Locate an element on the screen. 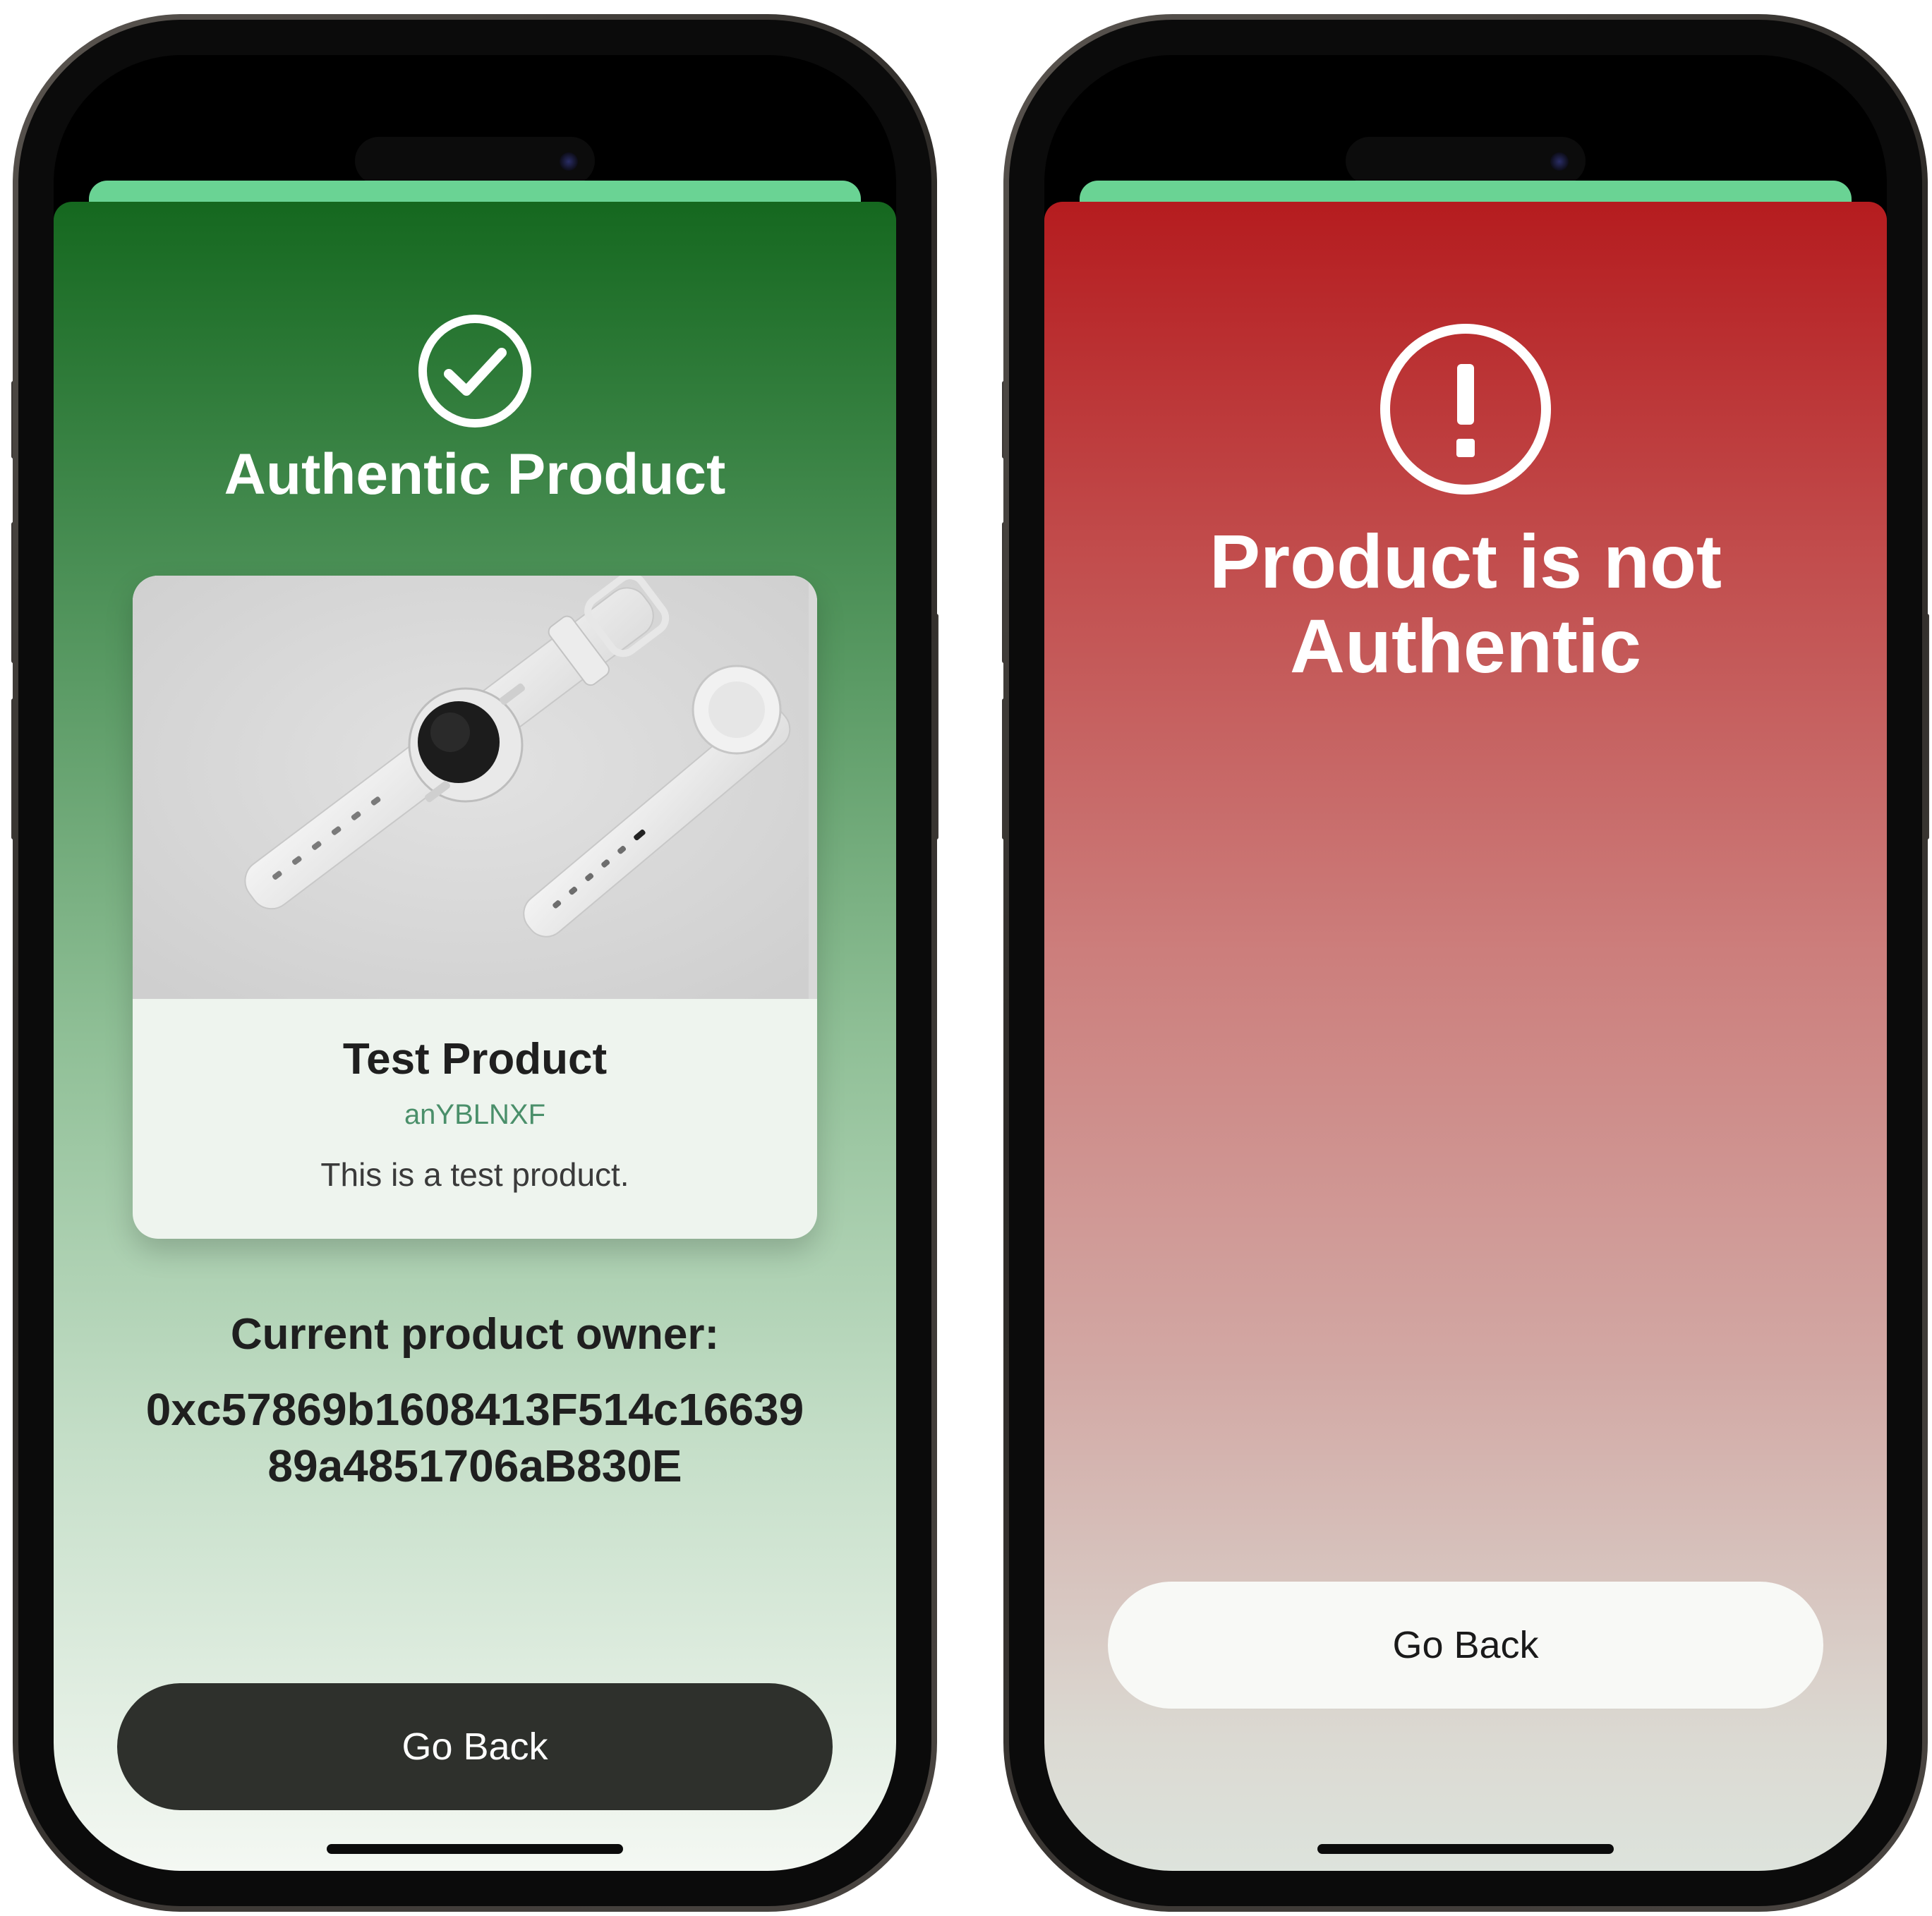 This screenshot has width=1932, height=1916. page-title: Authentic Product is located at coordinates (475, 475).